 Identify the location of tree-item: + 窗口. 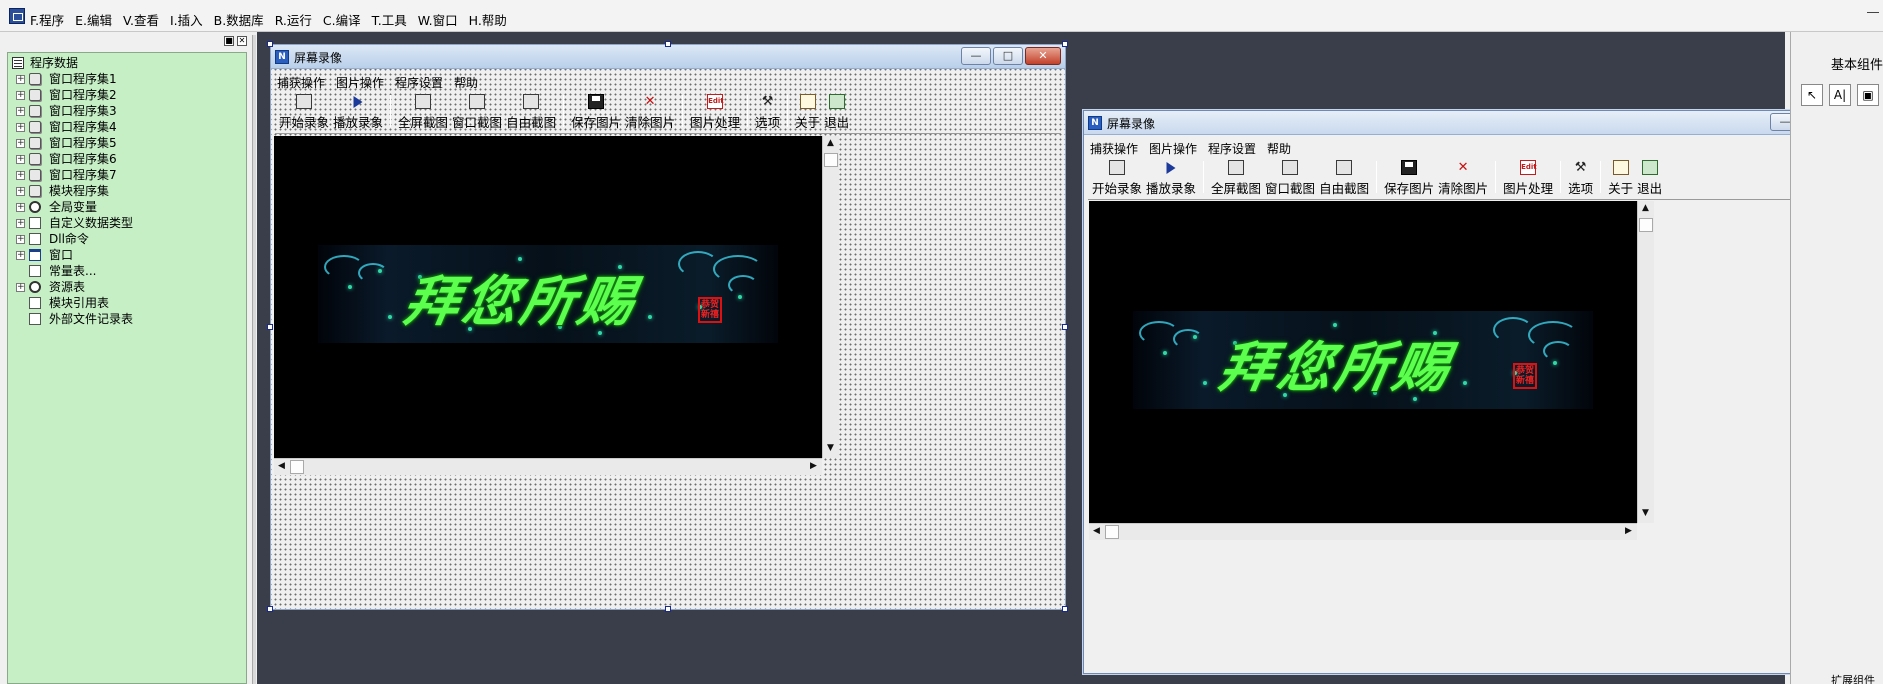
(127, 255).